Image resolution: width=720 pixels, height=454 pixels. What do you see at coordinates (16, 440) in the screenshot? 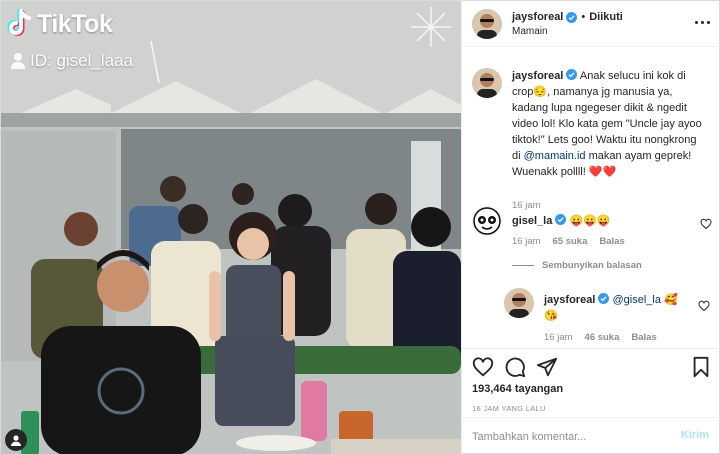
I see `user-tag-icon` at bounding box center [16, 440].